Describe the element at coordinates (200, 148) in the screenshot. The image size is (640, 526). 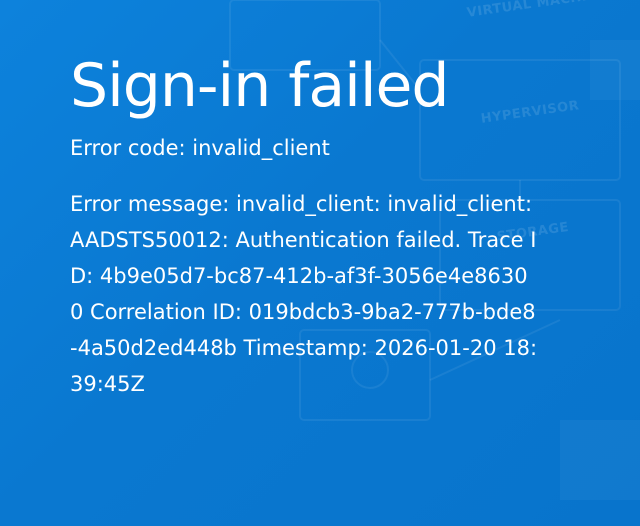
I see `error-code-text: Error code: invalid_client` at that location.